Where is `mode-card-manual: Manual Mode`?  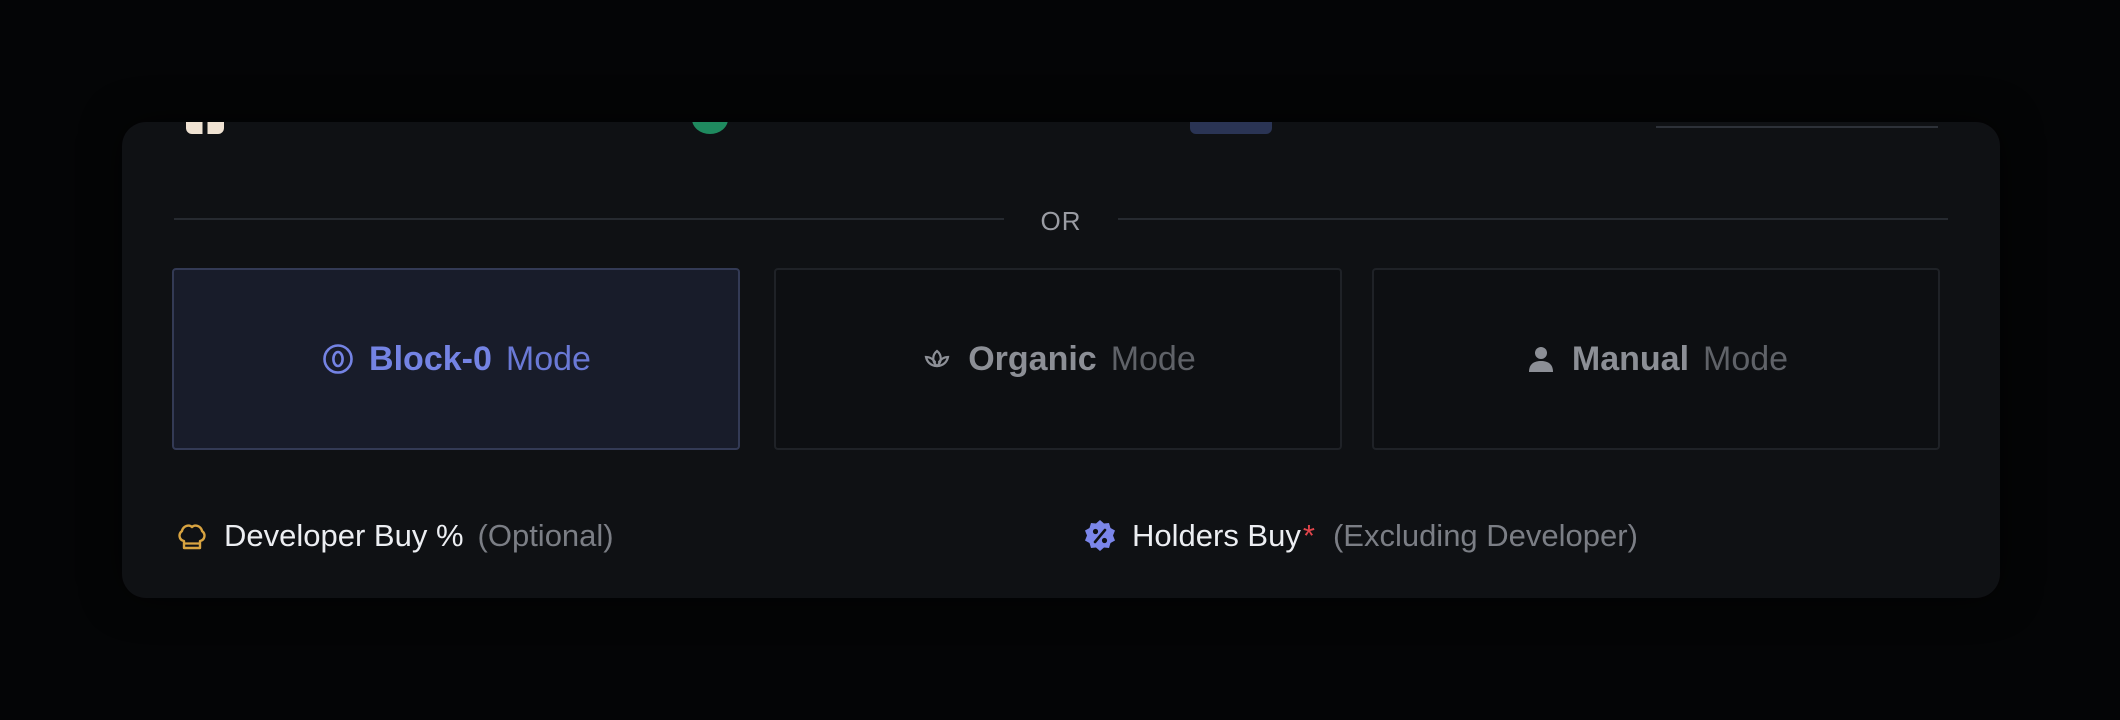
mode-card-manual: Manual Mode is located at coordinates (1656, 359).